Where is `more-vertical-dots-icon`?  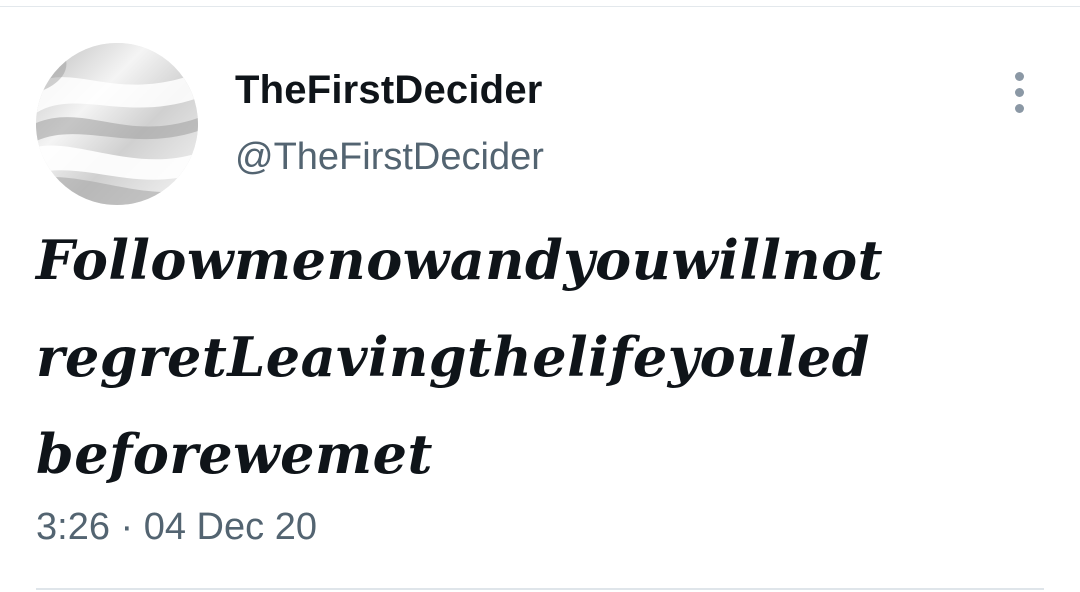 more-vertical-dots-icon is located at coordinates (1019, 76).